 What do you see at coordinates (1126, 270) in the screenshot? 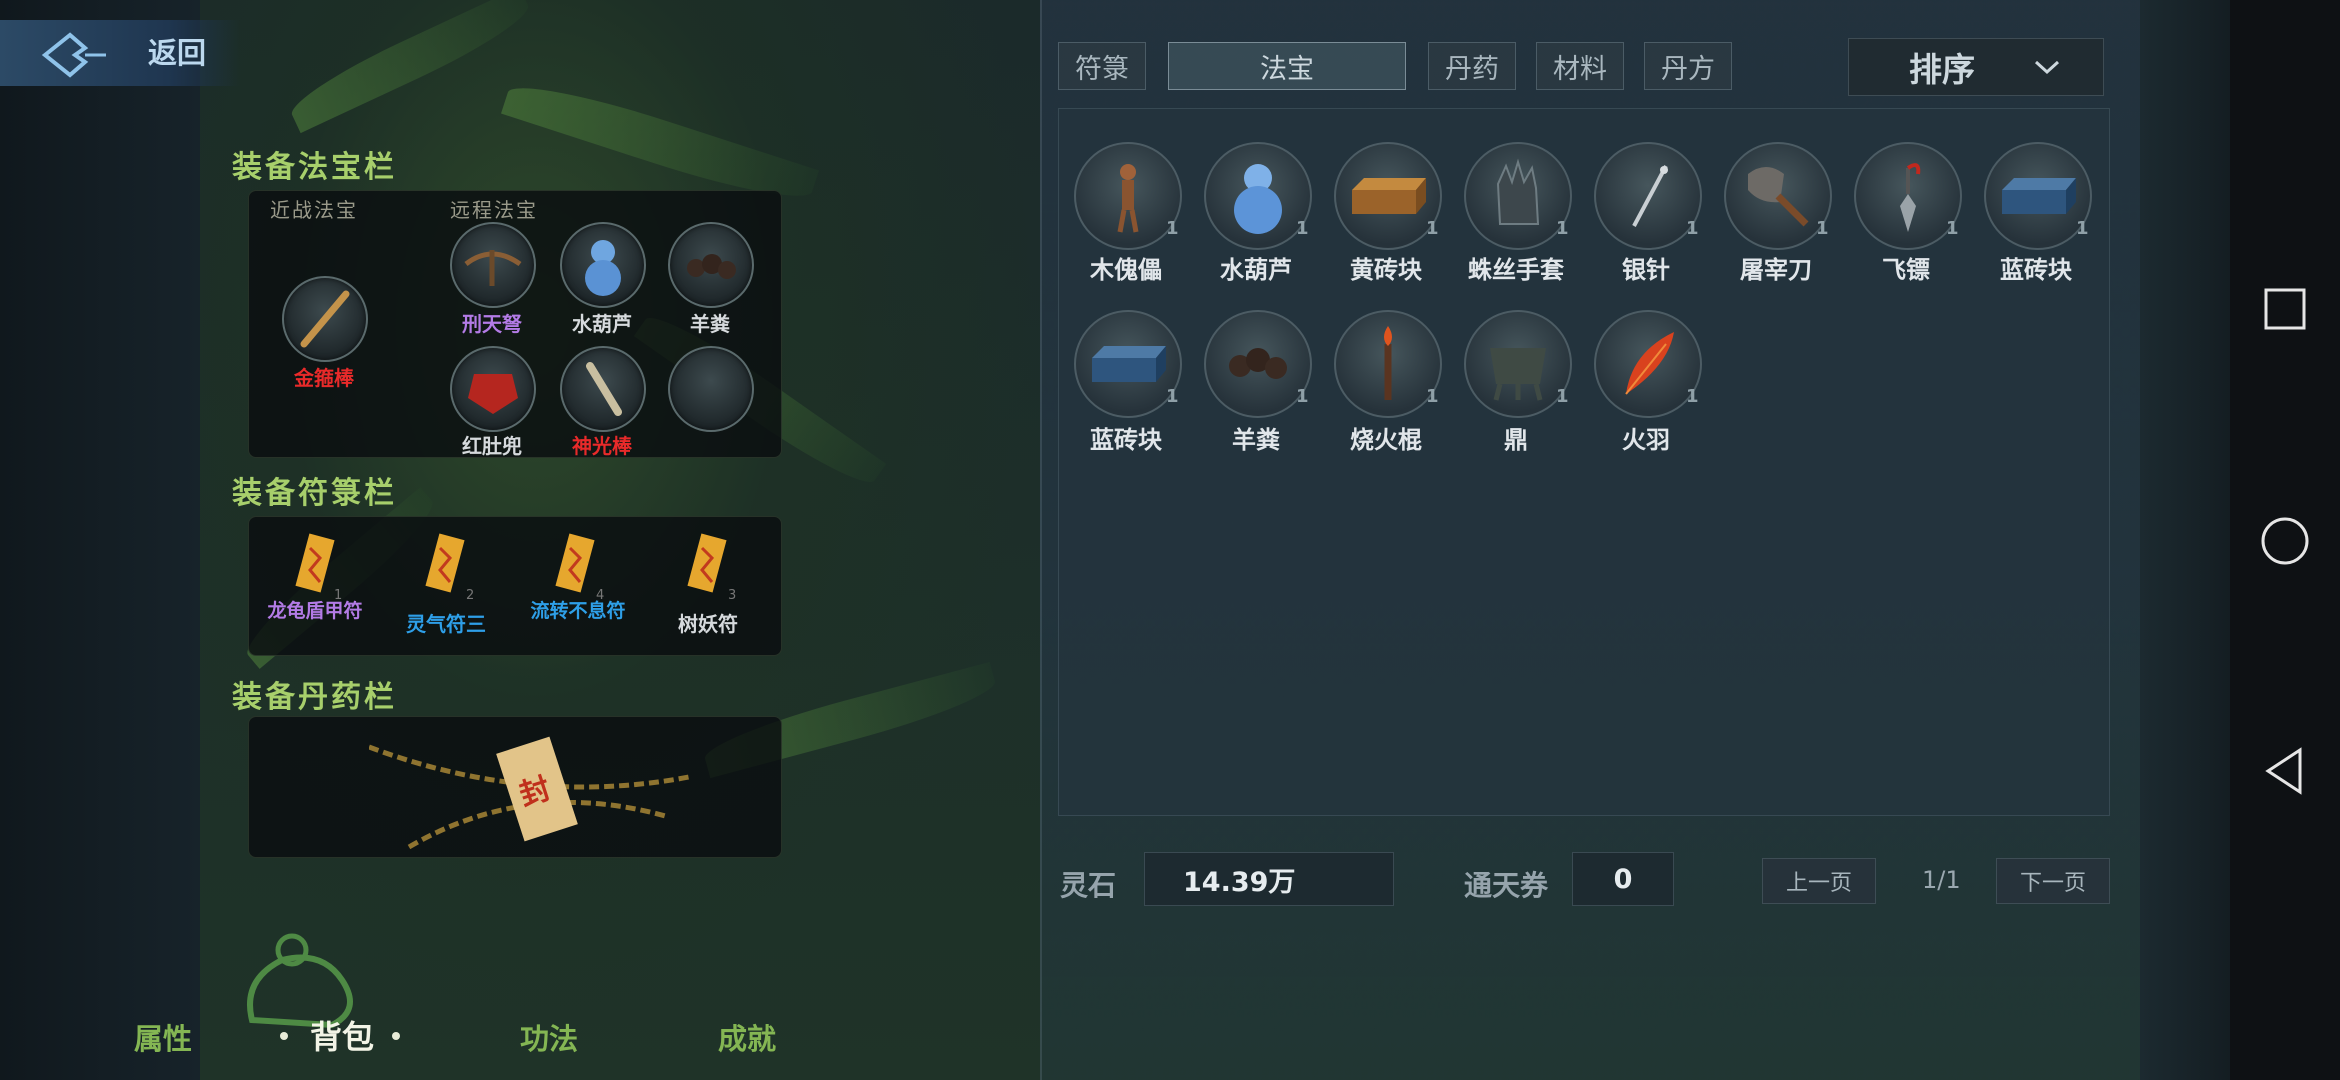
I see `inventory-item-1-name: 木傀儡` at bounding box center [1126, 270].